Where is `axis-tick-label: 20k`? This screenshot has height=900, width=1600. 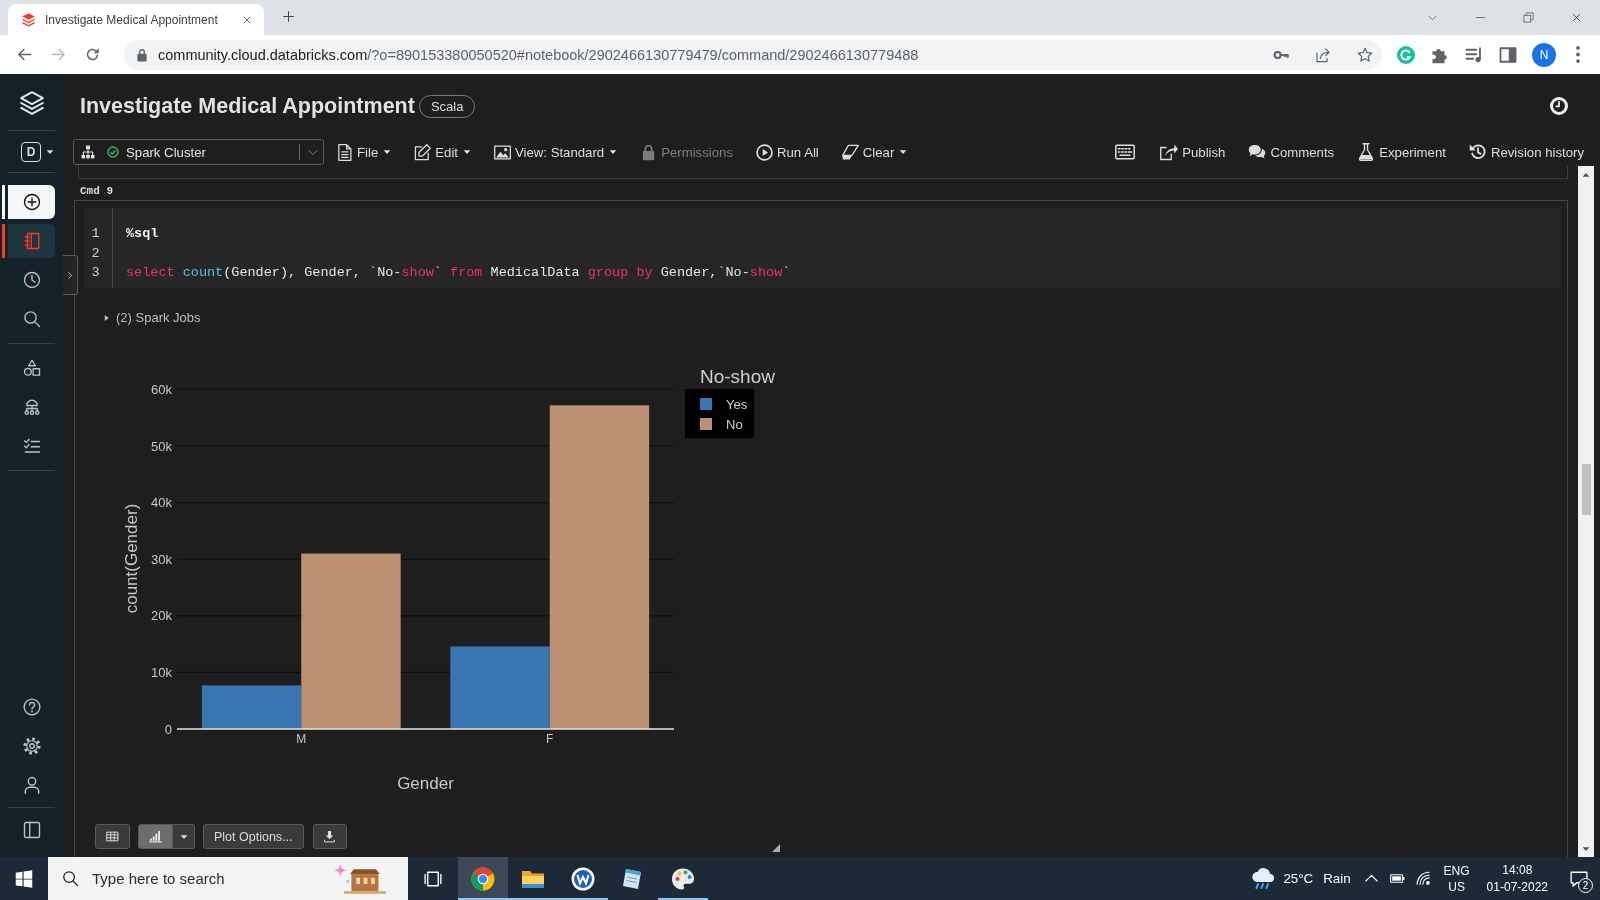
axis-tick-label: 20k is located at coordinates (161, 616).